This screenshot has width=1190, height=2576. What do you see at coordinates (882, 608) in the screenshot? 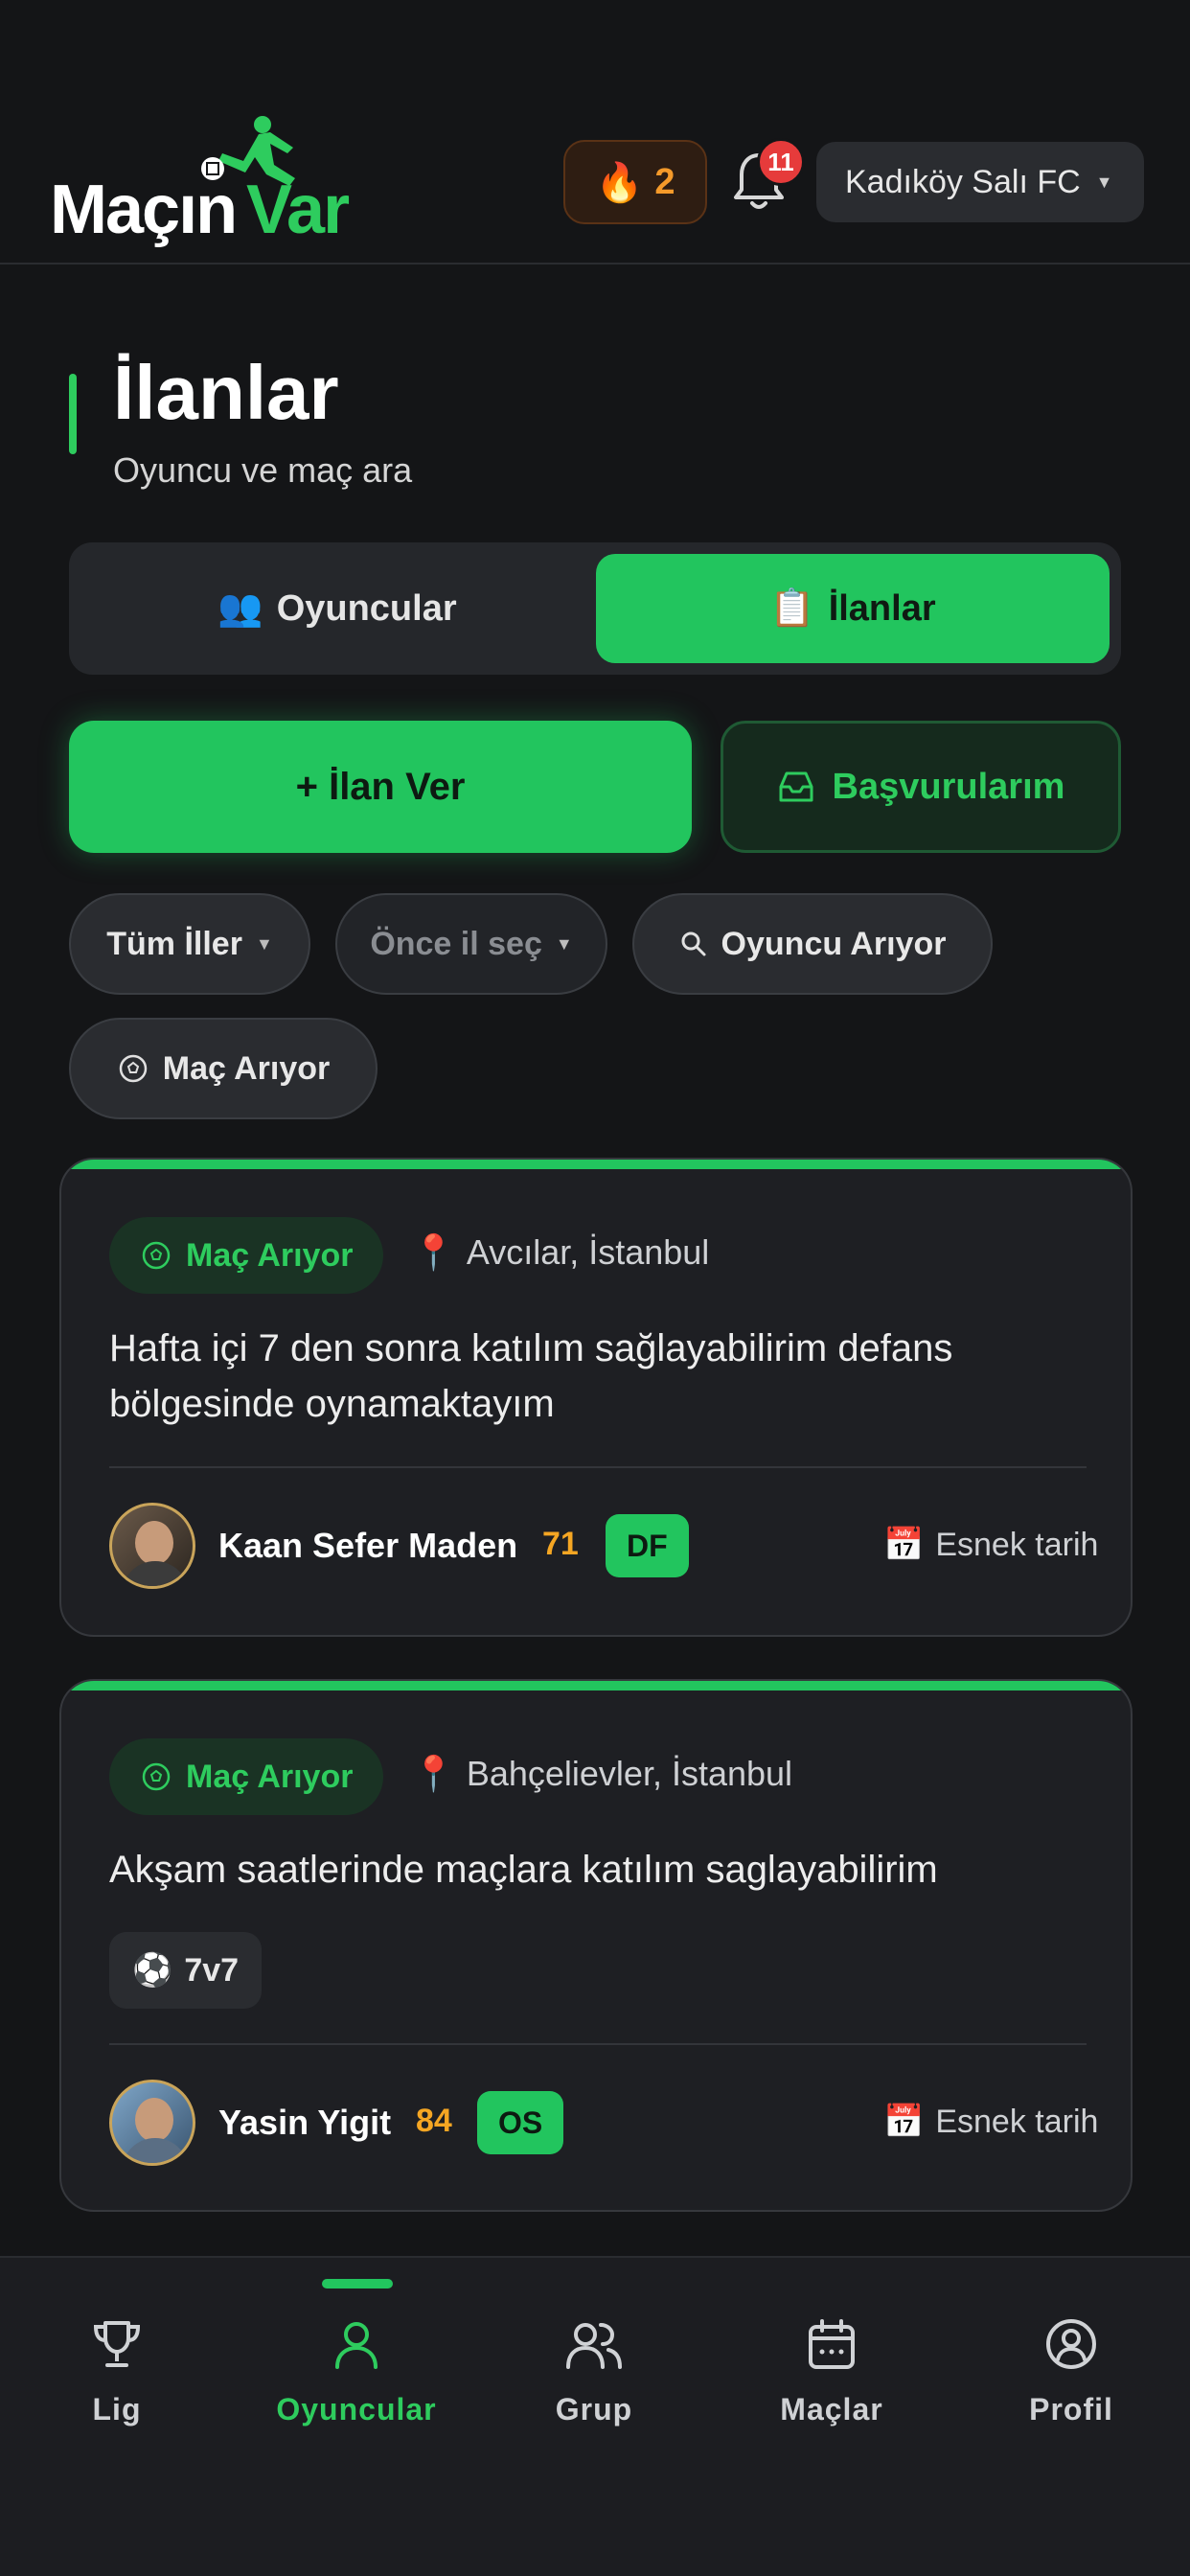
I see `tab-listings-label: İlanlar` at bounding box center [882, 608].